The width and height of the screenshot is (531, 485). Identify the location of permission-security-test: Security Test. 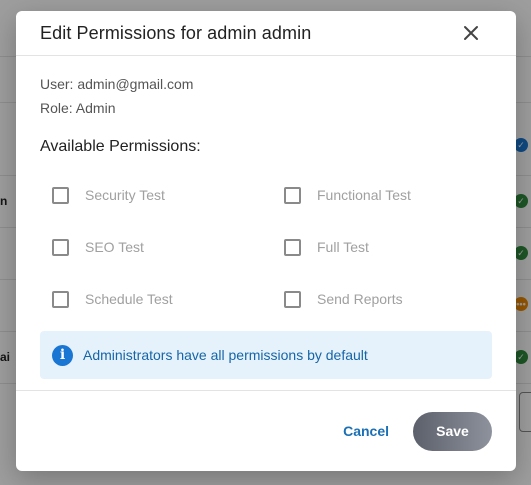
(156, 195).